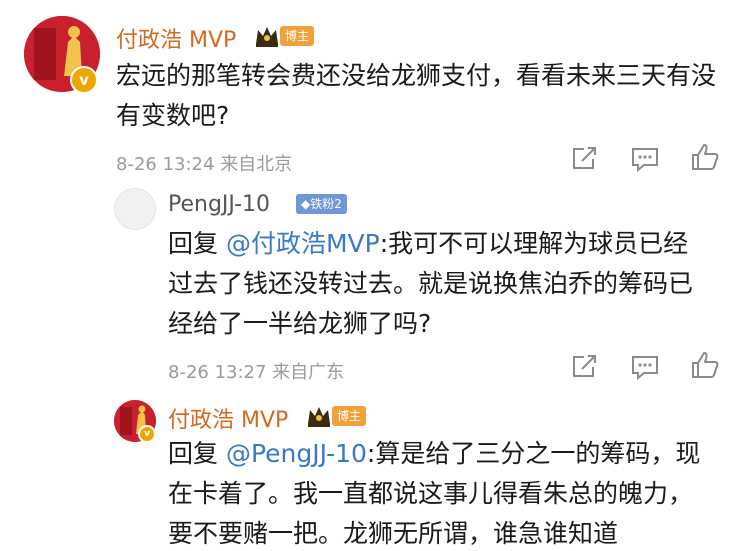 The width and height of the screenshot is (733, 551). I want to click on reply-username: PengJJ-10, so click(219, 204).